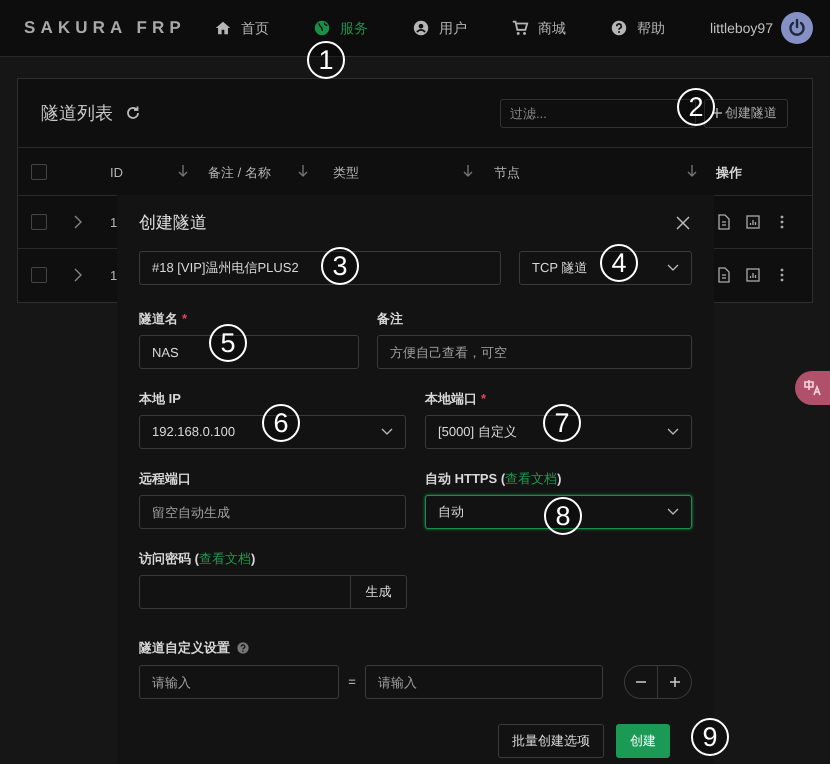  Describe the element at coordinates (241, 28) in the screenshot. I see `nav-link: 首页` at that location.